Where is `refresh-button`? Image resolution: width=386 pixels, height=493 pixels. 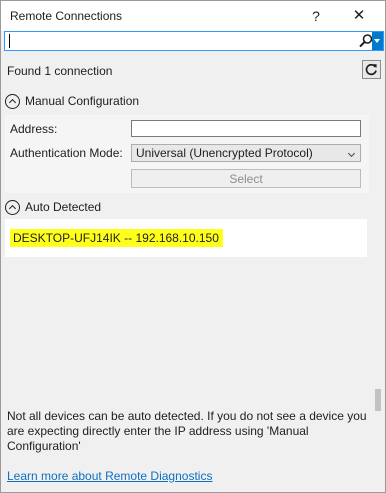 refresh-button is located at coordinates (371, 69).